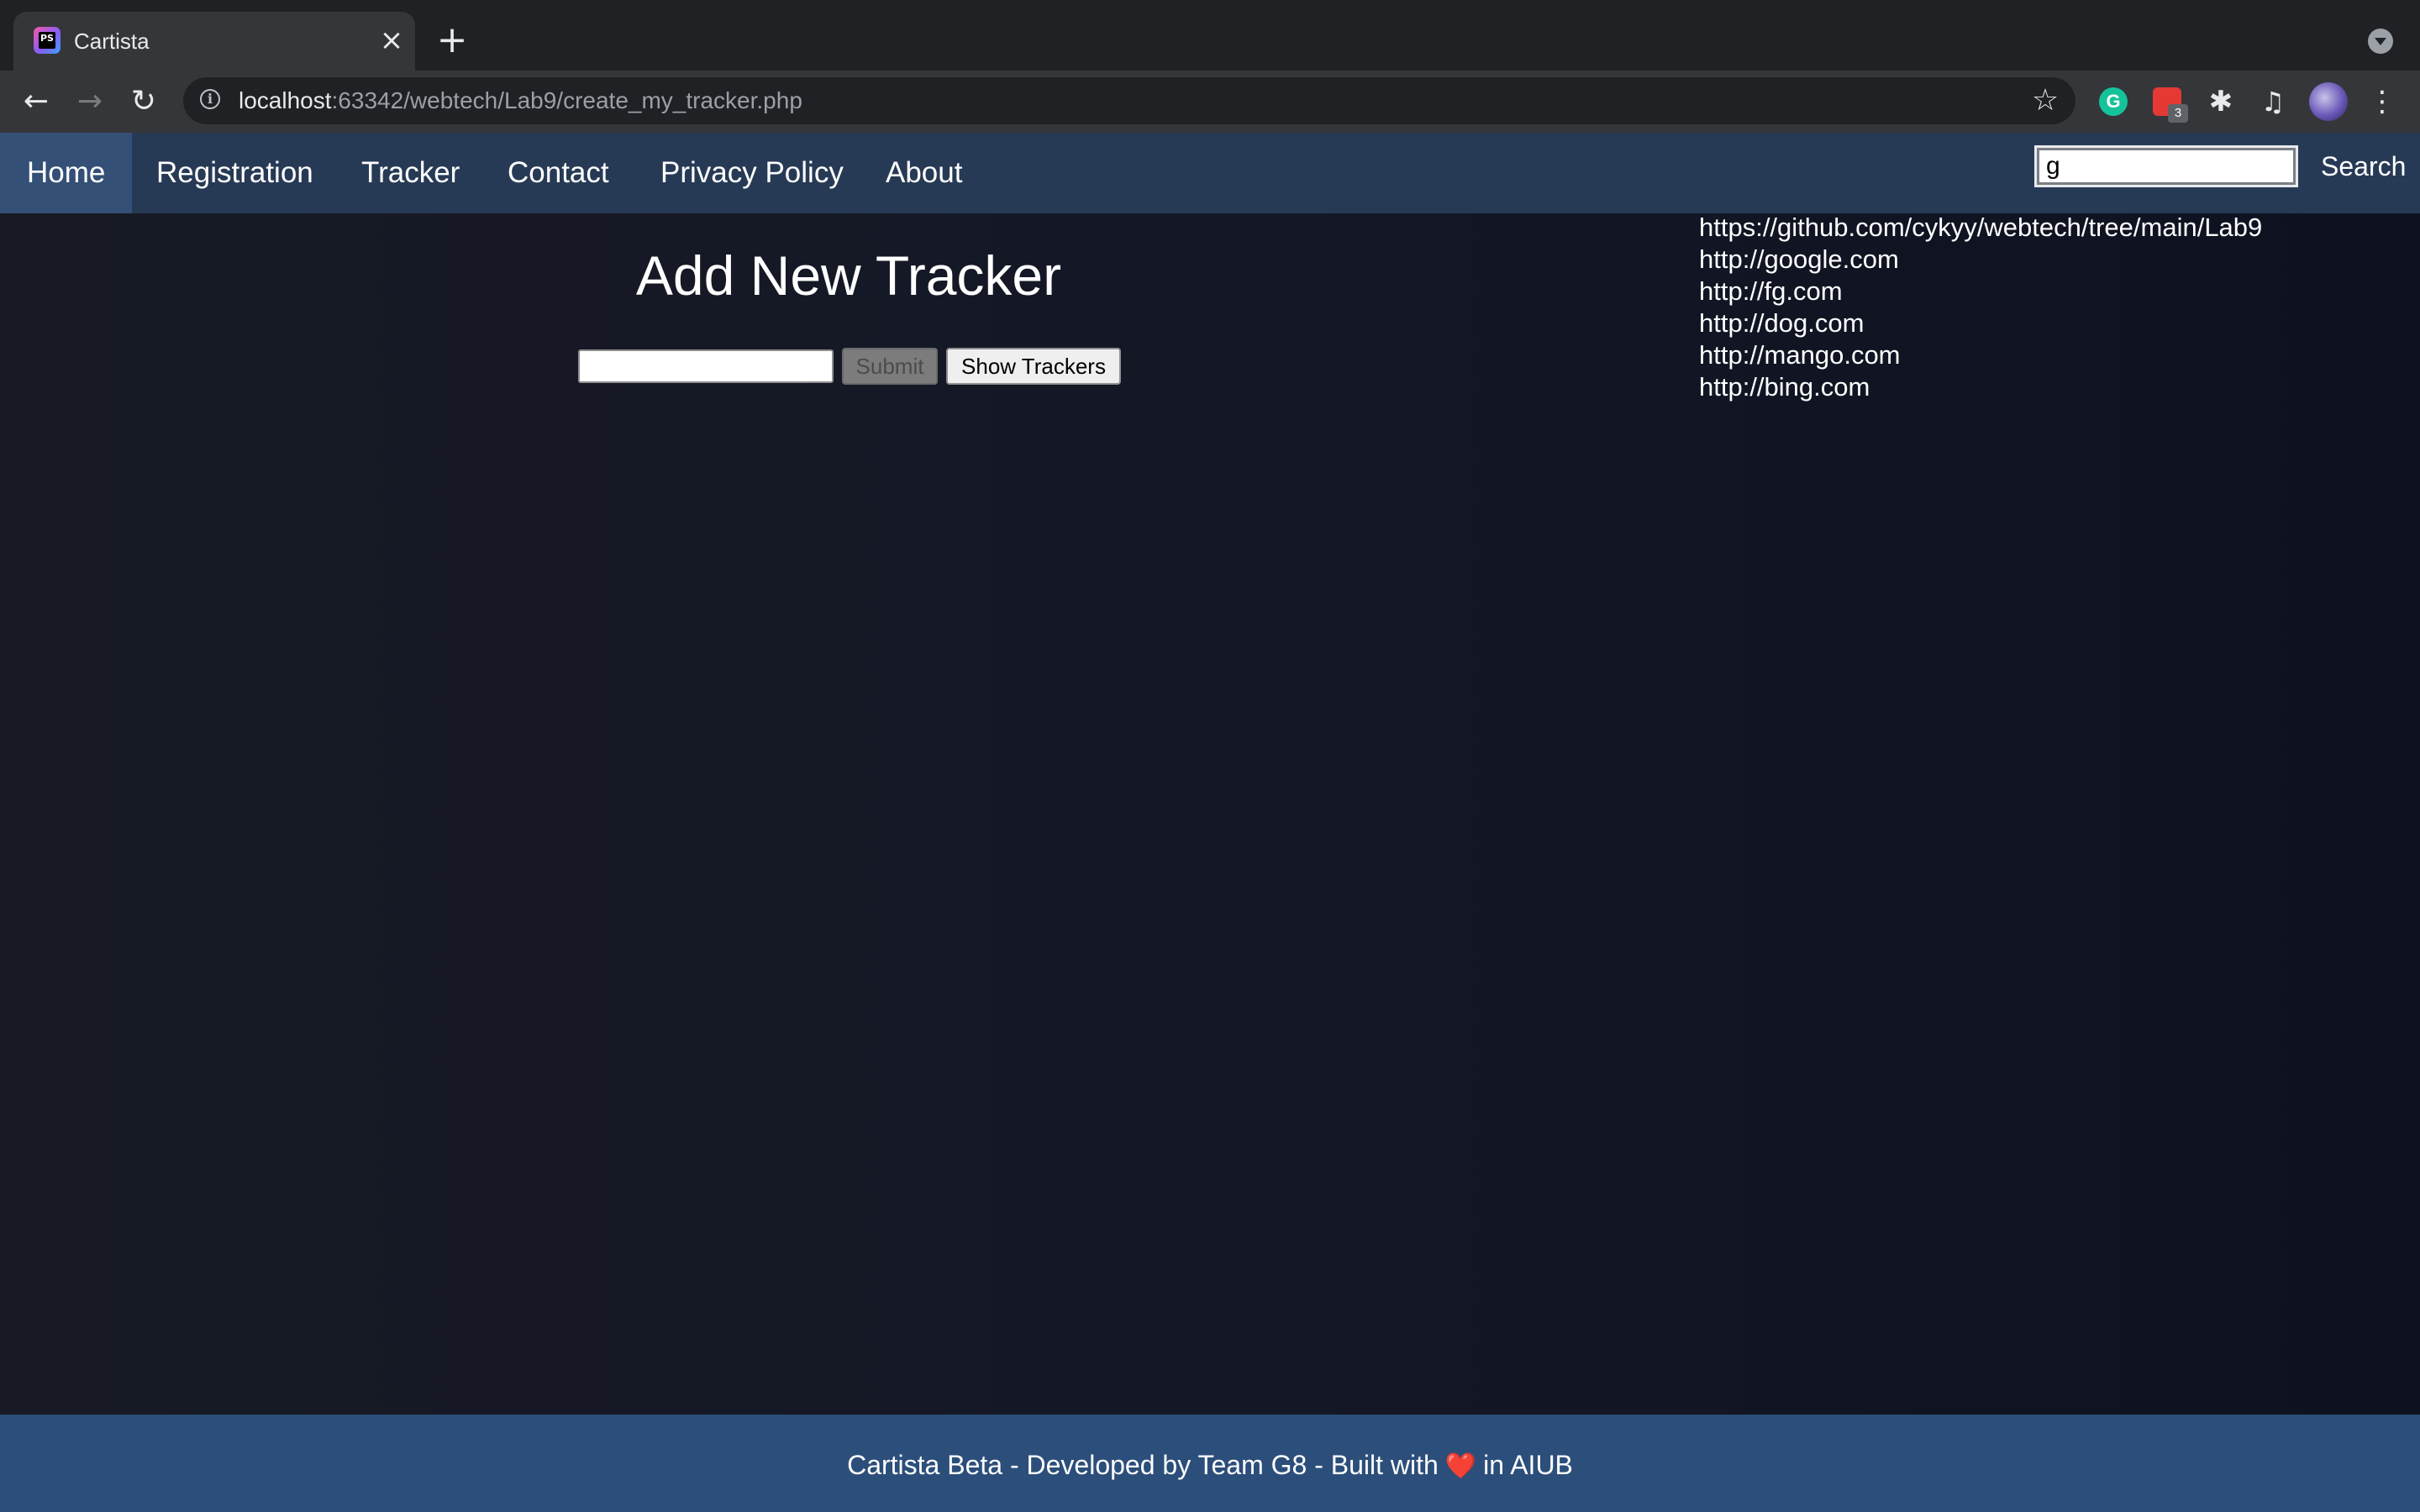 The width and height of the screenshot is (2420, 1512). What do you see at coordinates (1981, 387) in the screenshot?
I see `search-result-item: http://bing.com` at bounding box center [1981, 387].